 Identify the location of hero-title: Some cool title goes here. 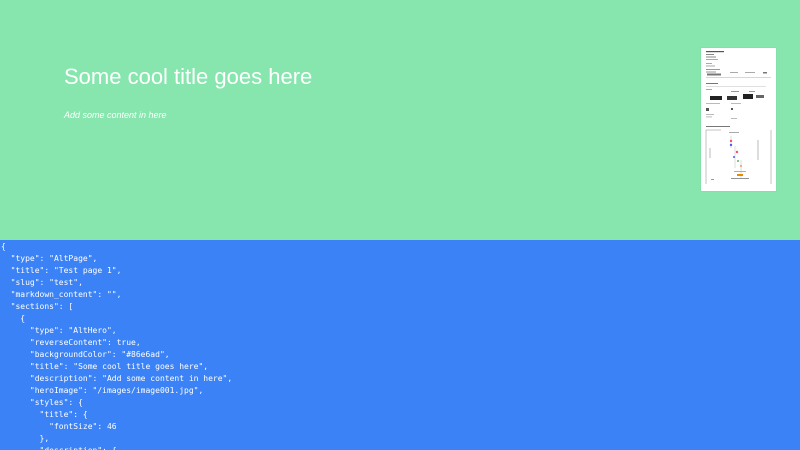
(188, 76).